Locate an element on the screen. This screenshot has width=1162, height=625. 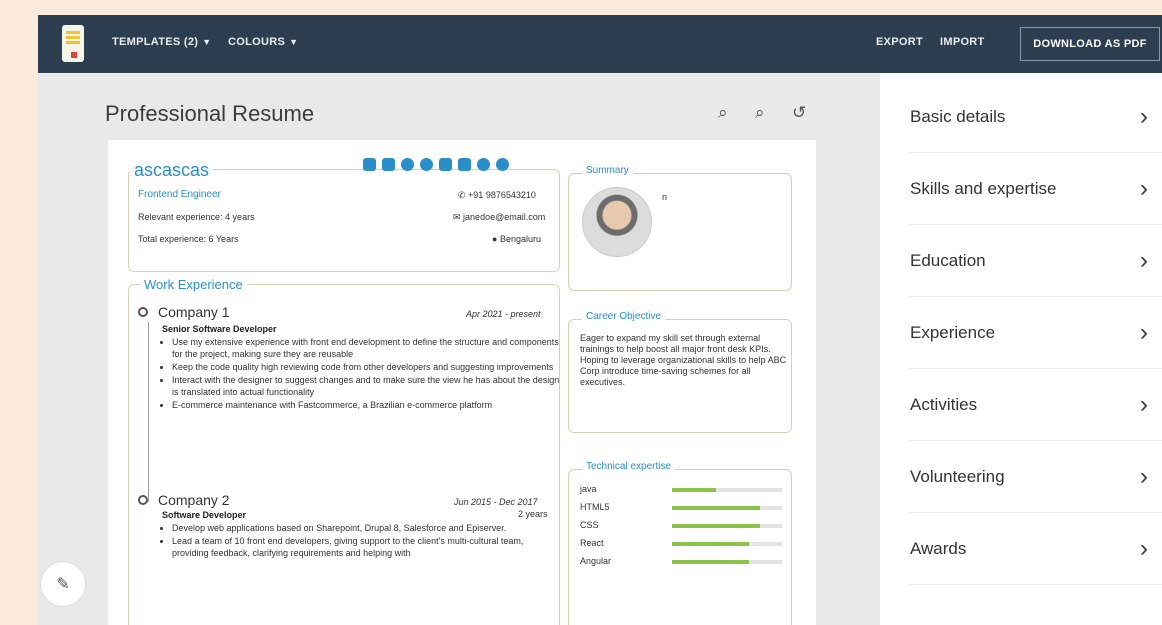
skill-name: Angular is located at coordinates (596, 561).